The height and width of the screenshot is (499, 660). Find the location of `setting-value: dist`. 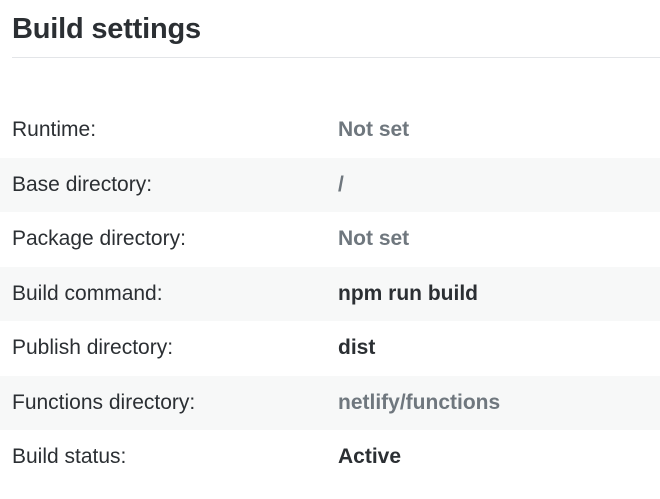

setting-value: dist is located at coordinates (357, 347).